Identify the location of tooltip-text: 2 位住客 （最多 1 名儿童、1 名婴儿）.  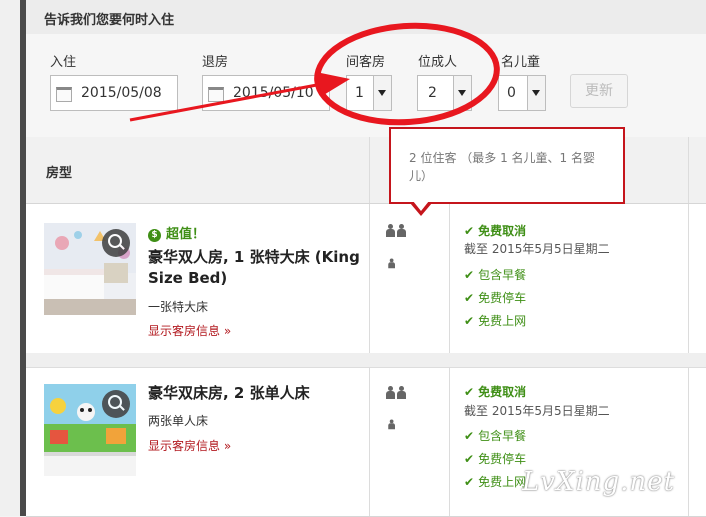
(502, 167).